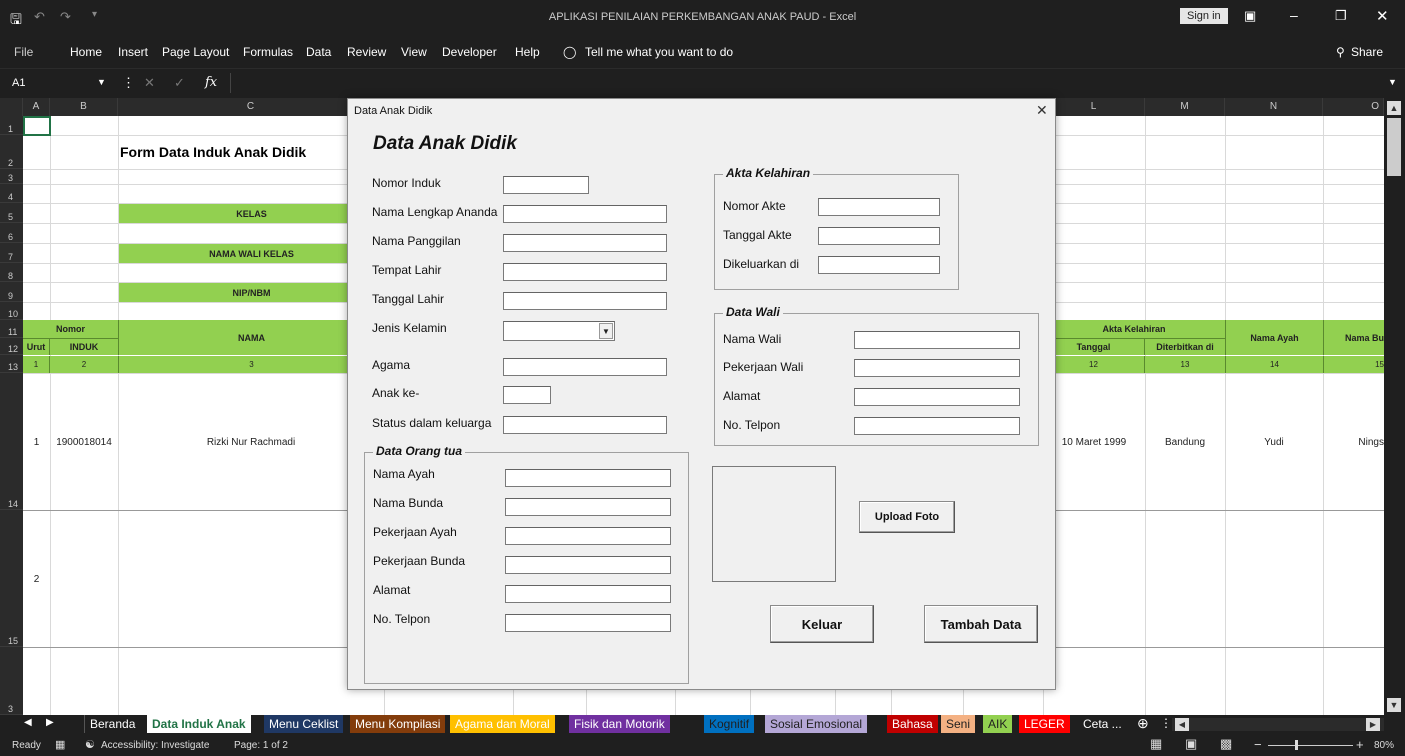 The height and width of the screenshot is (756, 1405). Describe the element at coordinates (1394, 406) in the screenshot. I see `vertical-scrollbar: ▲ ▼` at that location.